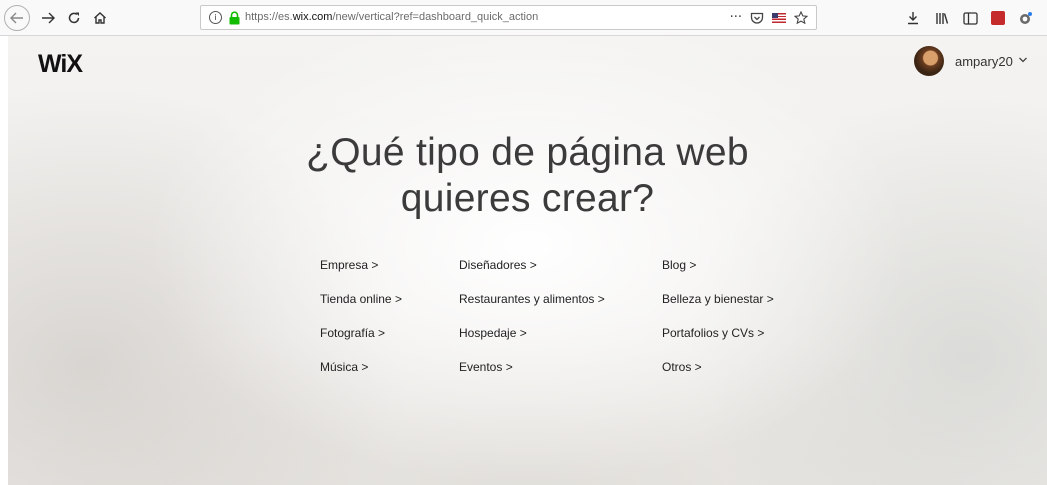 The height and width of the screenshot is (485, 1047). I want to click on info-icon: i, so click(215, 17).